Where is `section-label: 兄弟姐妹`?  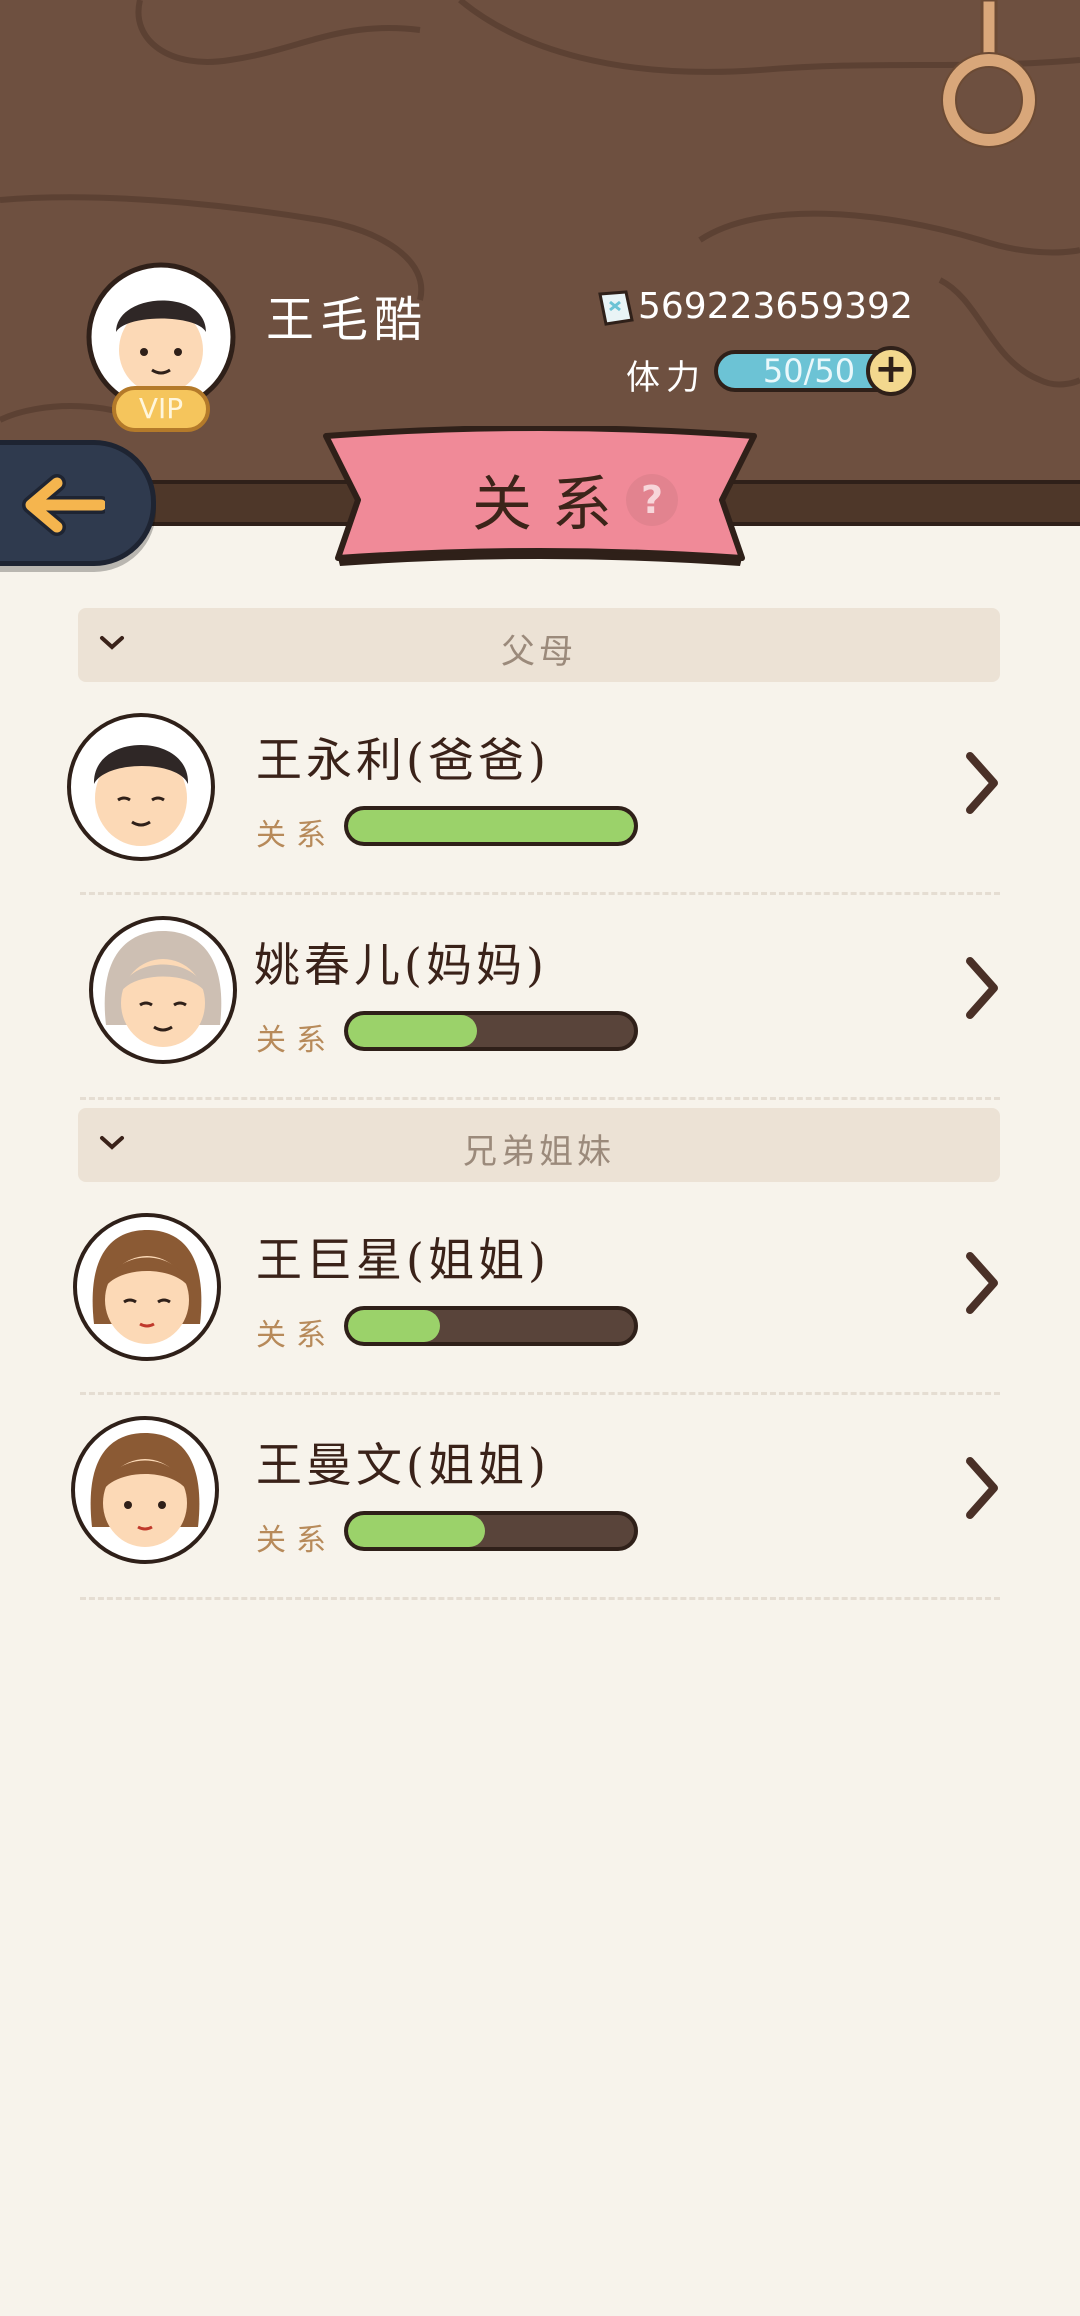 section-label: 兄弟姐妹 is located at coordinates (539, 1152).